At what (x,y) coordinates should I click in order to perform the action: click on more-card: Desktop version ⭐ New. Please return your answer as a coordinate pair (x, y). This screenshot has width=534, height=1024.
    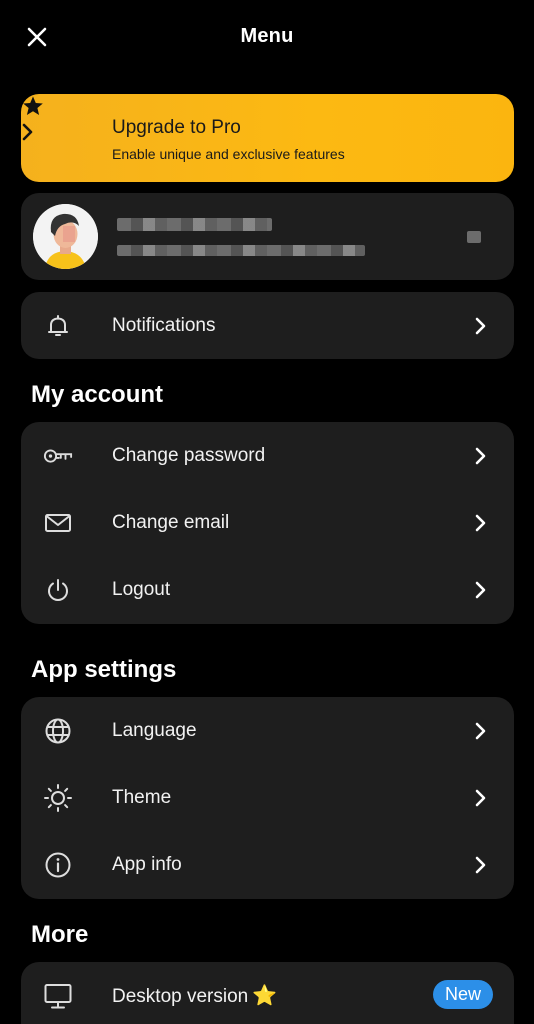
    Looking at the image, I should click on (267, 993).